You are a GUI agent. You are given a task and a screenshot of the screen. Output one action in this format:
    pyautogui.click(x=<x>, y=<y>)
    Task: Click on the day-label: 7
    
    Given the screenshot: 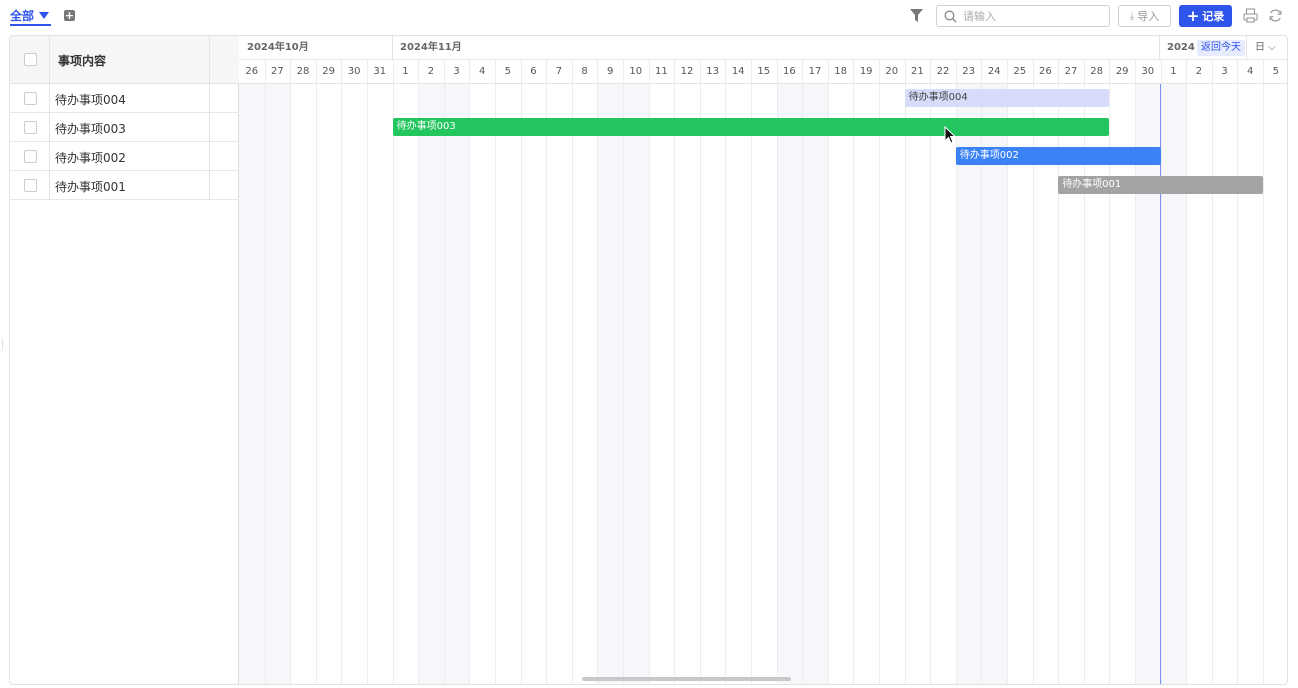 What is the action you would take?
    pyautogui.click(x=559, y=71)
    